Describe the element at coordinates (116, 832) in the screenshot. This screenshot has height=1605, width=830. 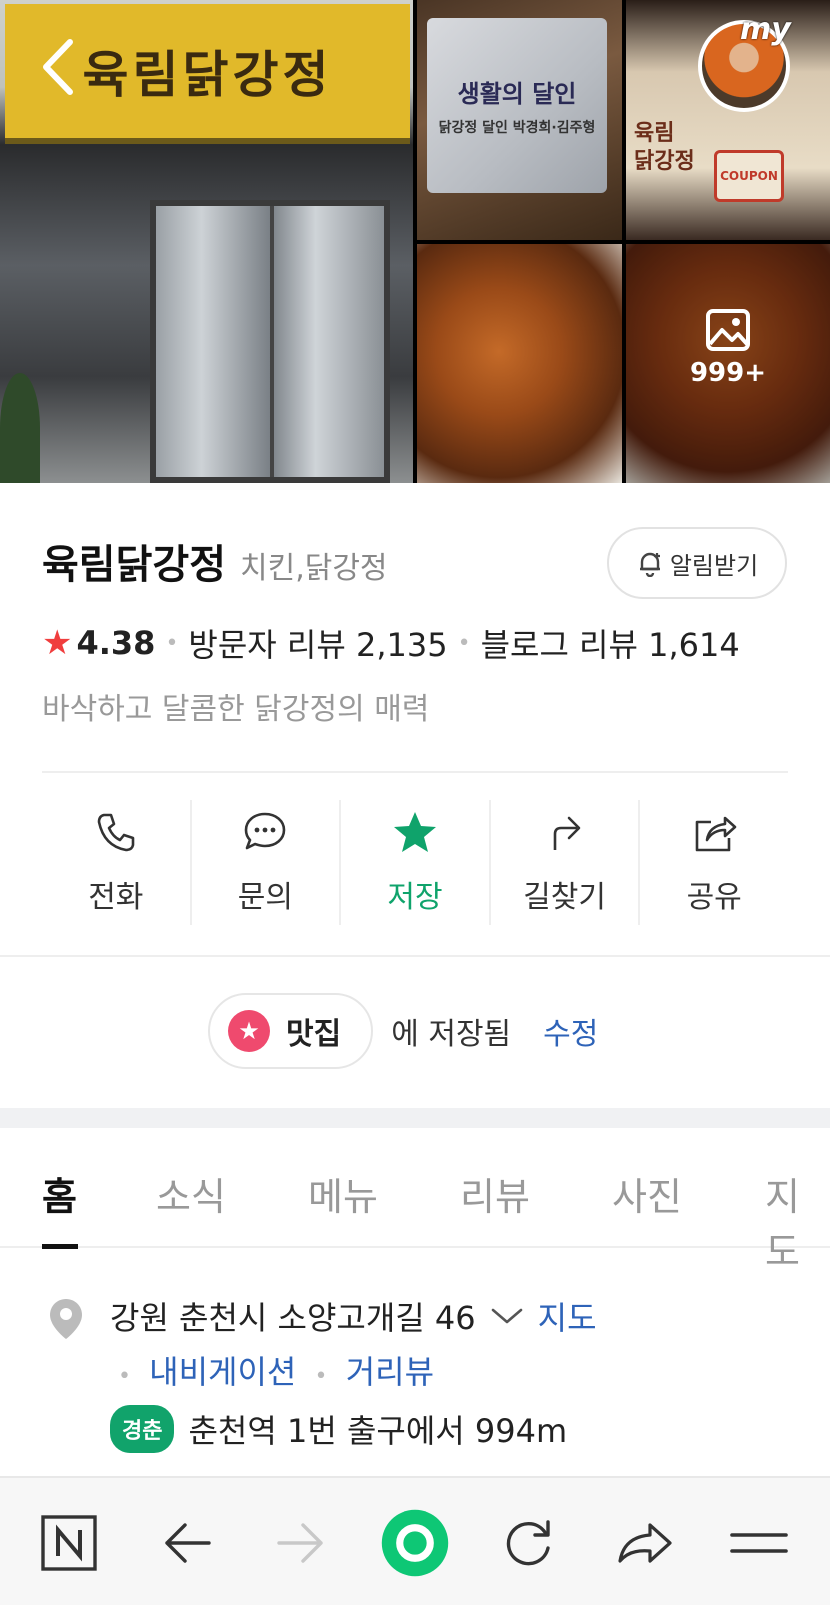
I see `phone-icon` at that location.